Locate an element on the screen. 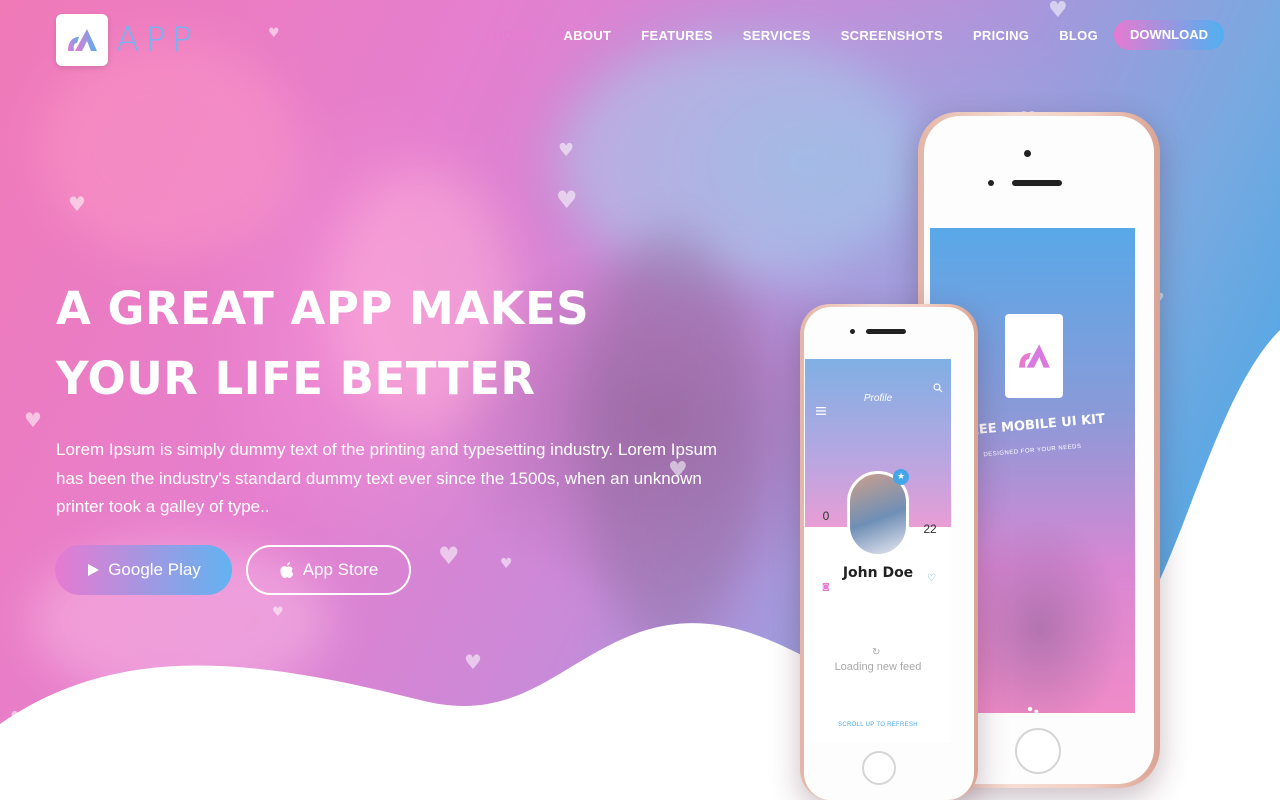  apple-icon is located at coordinates (286, 570).